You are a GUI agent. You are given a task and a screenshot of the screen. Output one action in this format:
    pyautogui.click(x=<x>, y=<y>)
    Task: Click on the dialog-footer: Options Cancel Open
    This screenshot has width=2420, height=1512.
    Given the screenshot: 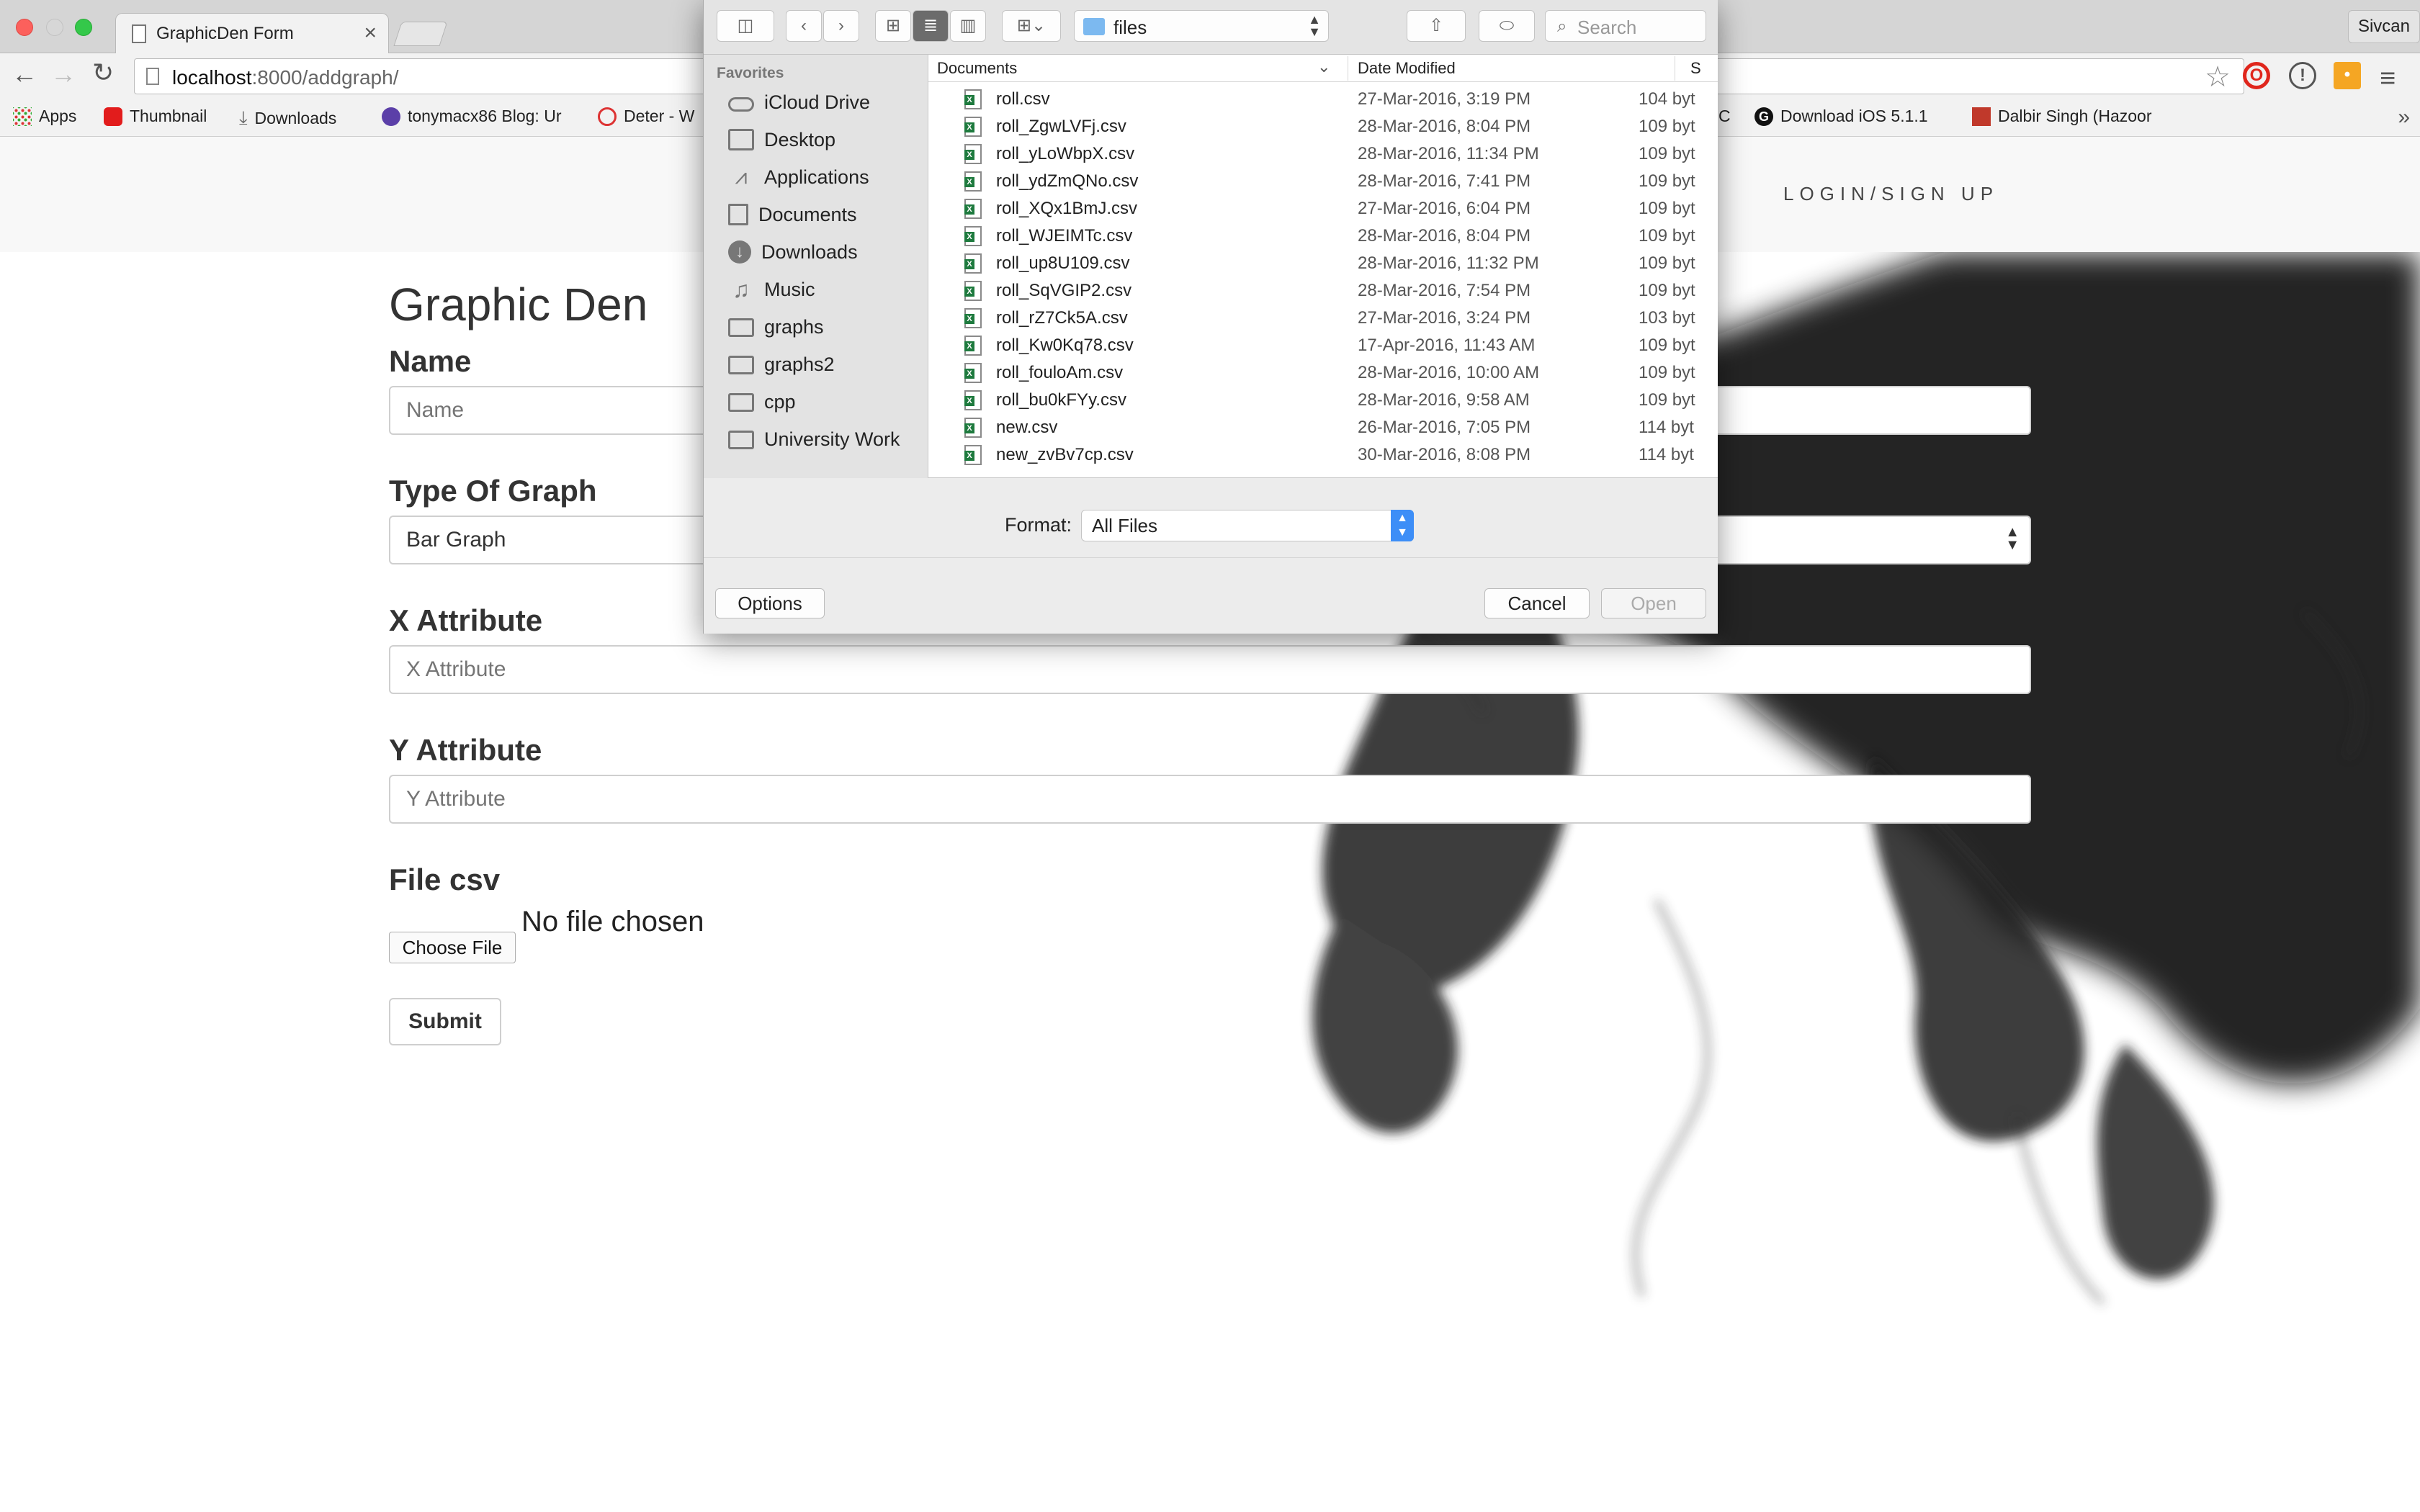 What is the action you would take?
    pyautogui.click(x=1211, y=595)
    